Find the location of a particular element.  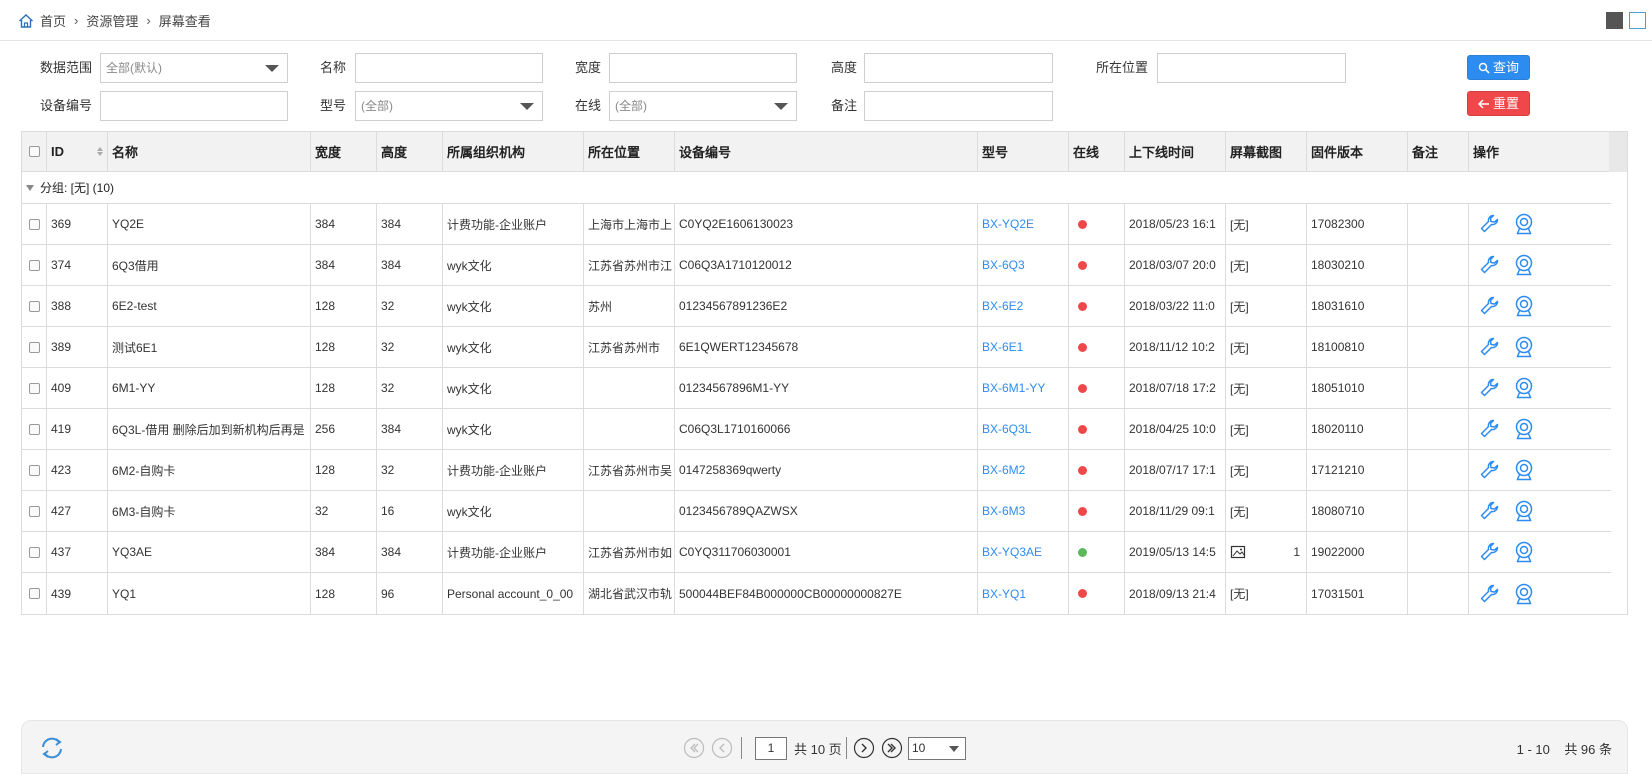

reset-button: 重置 is located at coordinates (1498, 103).